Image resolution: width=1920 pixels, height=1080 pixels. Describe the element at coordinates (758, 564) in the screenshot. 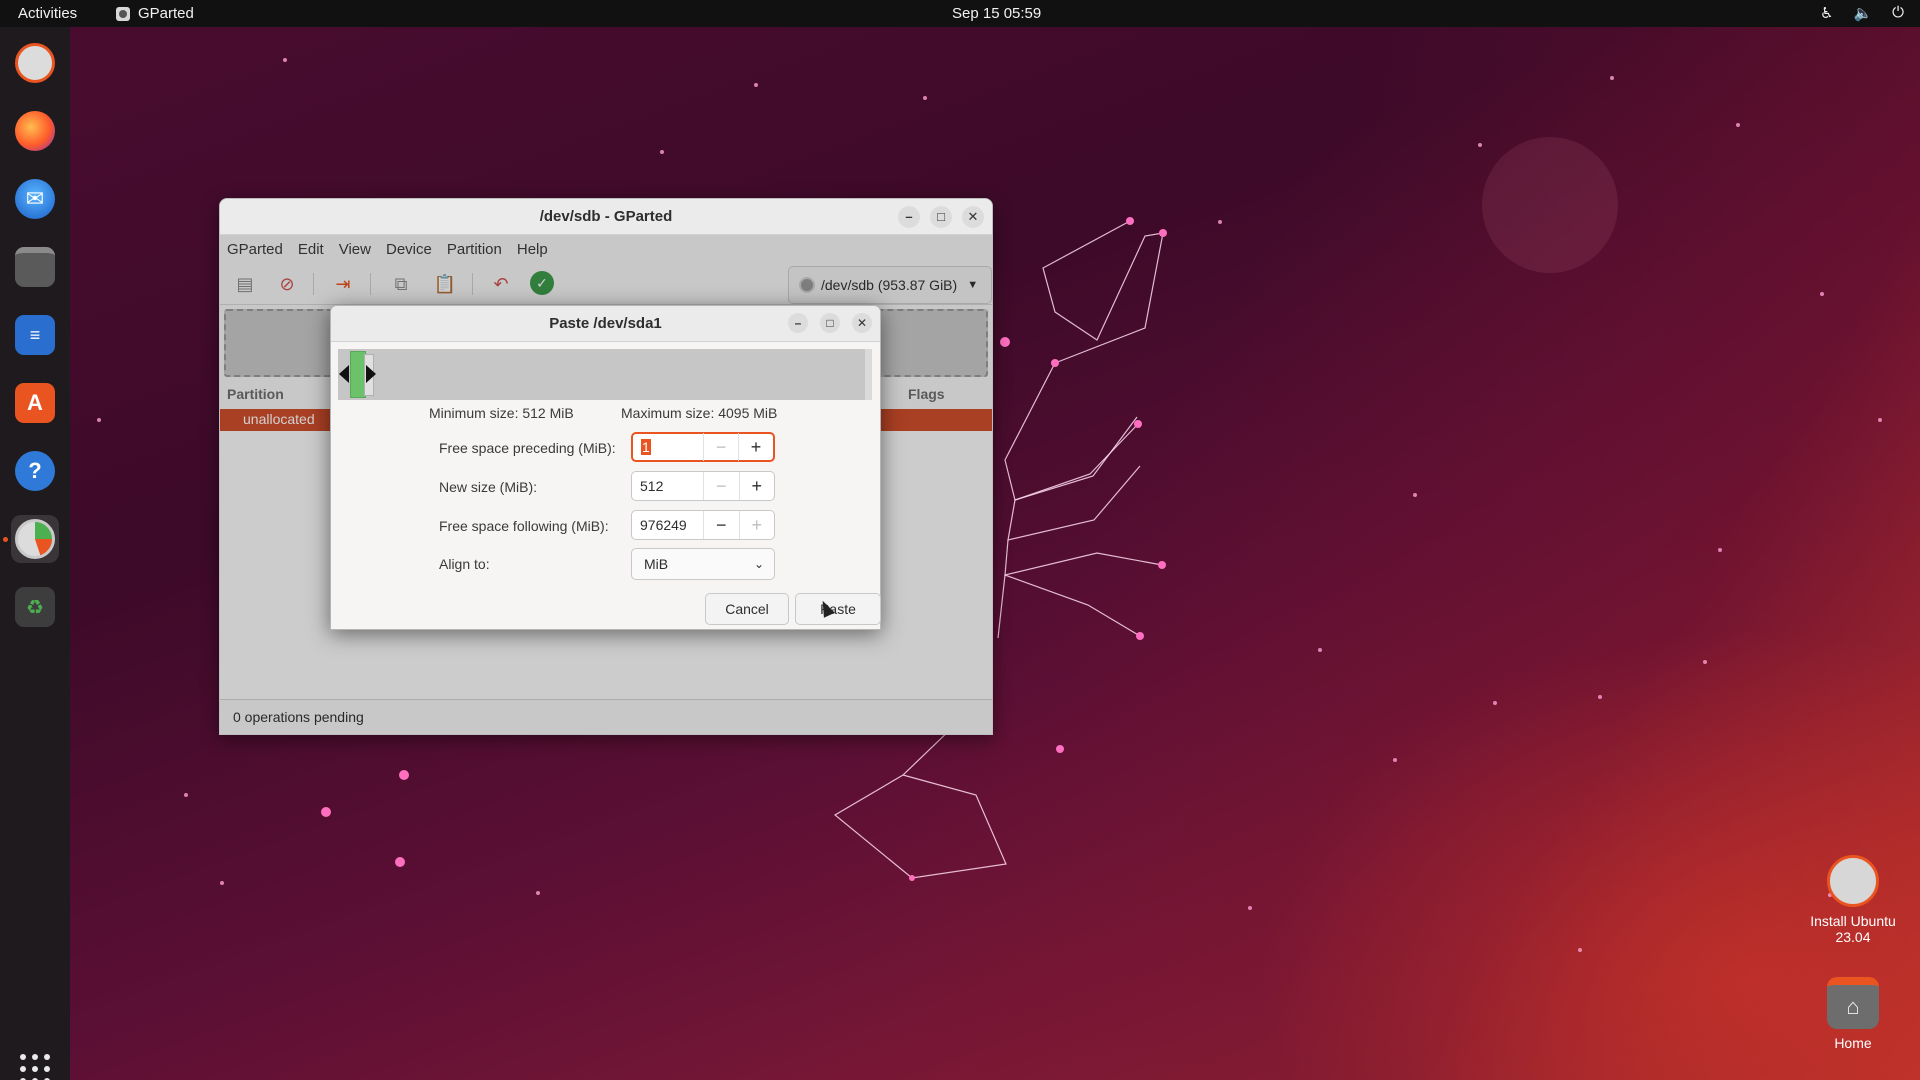

I see `chevron-down-icon: ⌄` at that location.